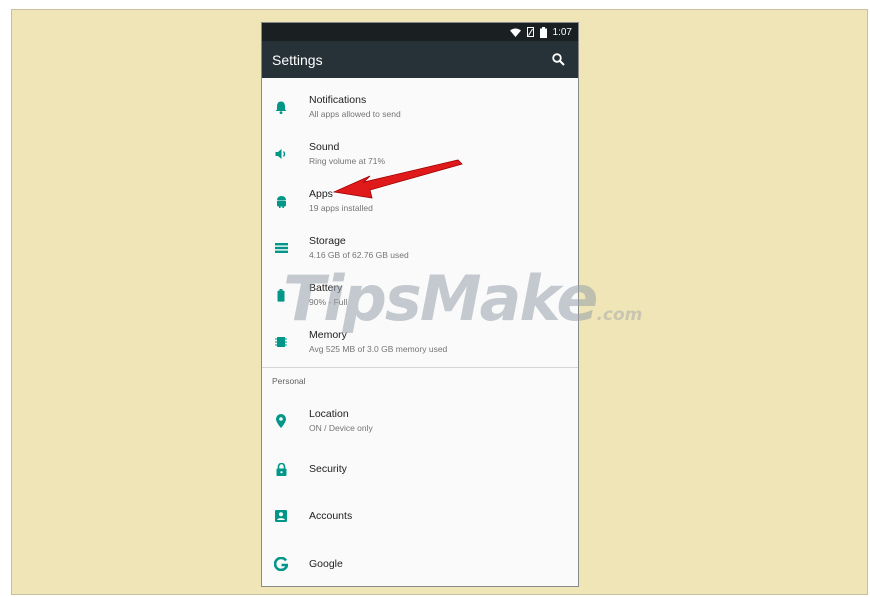  I want to click on speaker-icon, so click(281, 154).